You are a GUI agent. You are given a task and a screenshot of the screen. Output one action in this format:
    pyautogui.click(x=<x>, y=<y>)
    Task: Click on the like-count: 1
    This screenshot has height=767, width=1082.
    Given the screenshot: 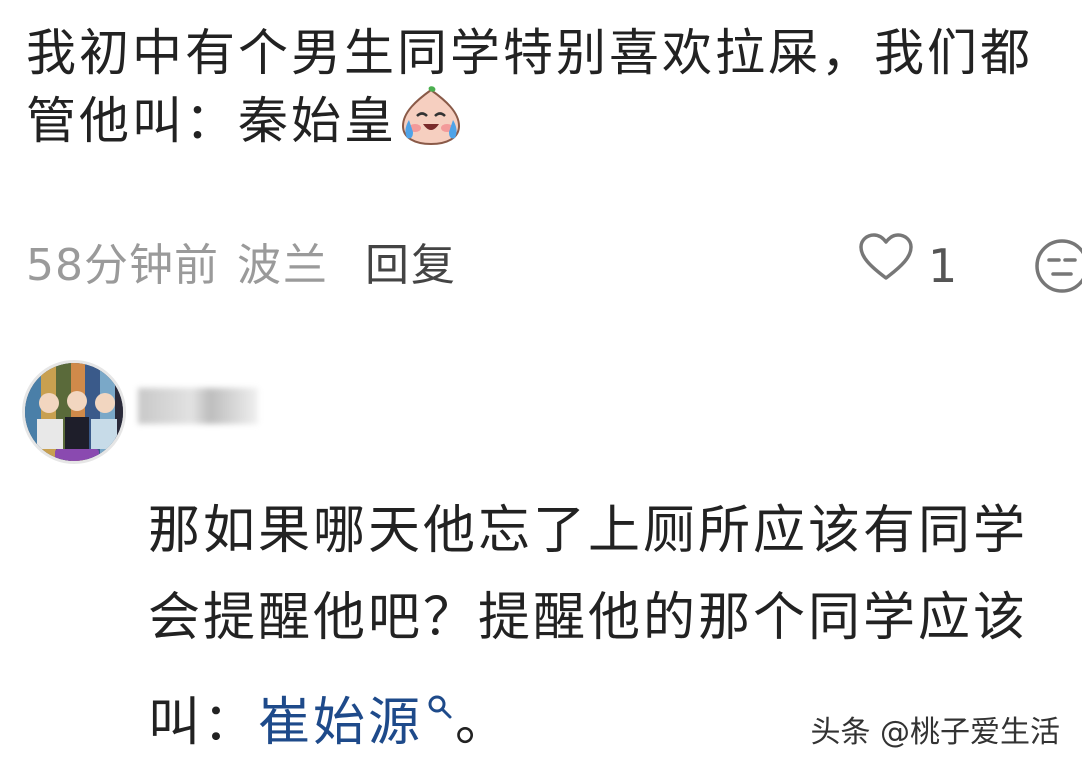 What is the action you would take?
    pyautogui.click(x=943, y=266)
    